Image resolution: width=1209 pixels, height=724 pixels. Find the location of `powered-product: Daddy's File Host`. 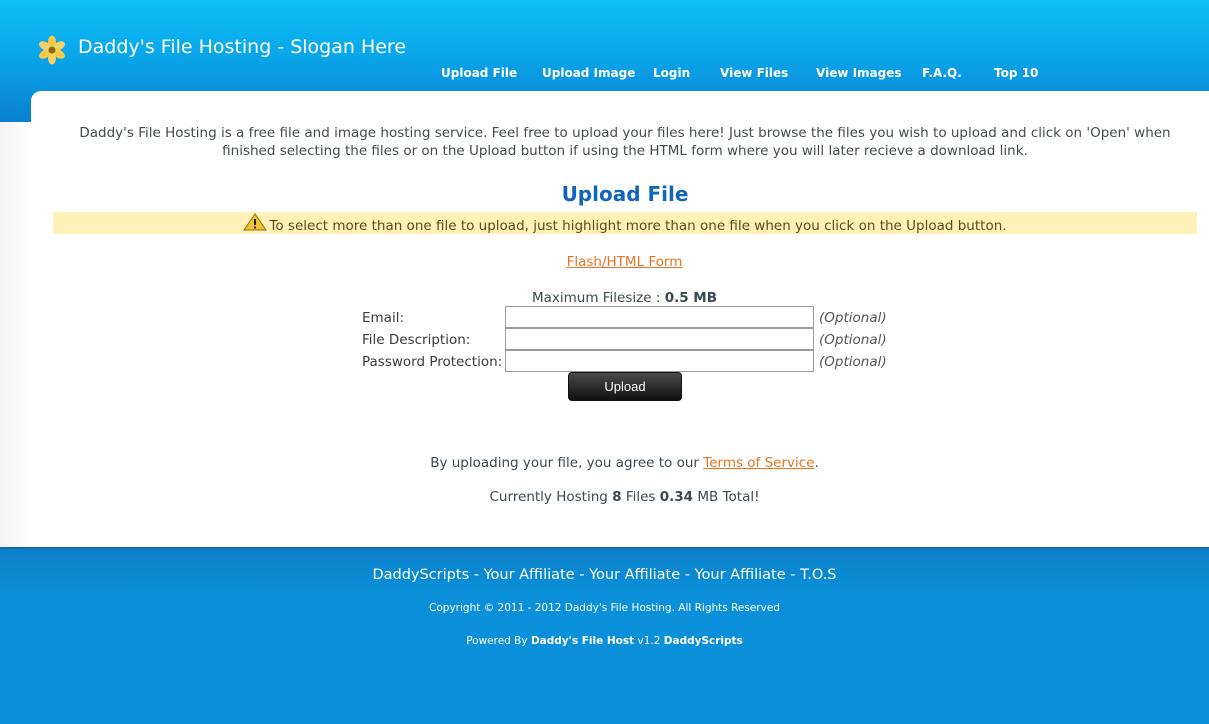

powered-product: Daddy's File Host is located at coordinates (582, 641).